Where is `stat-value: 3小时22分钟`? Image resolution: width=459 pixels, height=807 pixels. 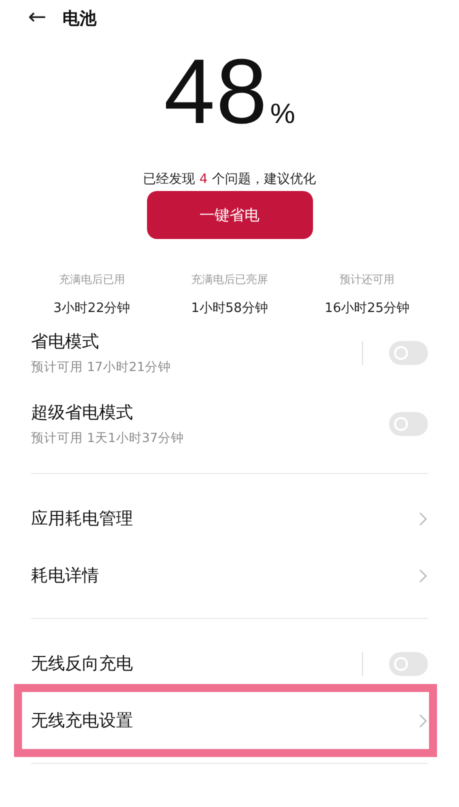
stat-value: 3小时22分钟 is located at coordinates (92, 308).